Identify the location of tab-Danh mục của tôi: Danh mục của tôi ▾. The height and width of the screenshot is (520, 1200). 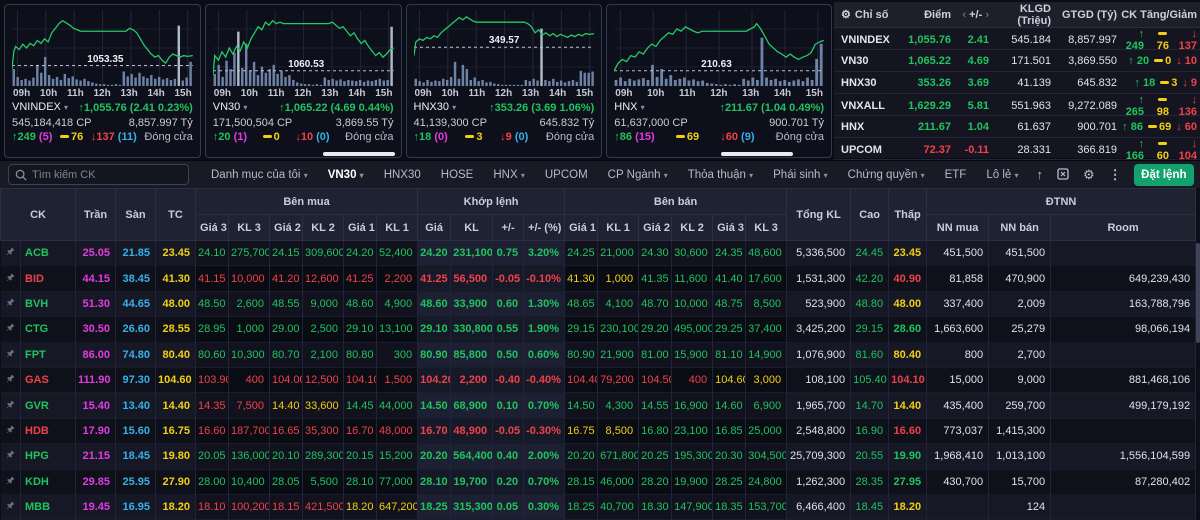
(259, 175).